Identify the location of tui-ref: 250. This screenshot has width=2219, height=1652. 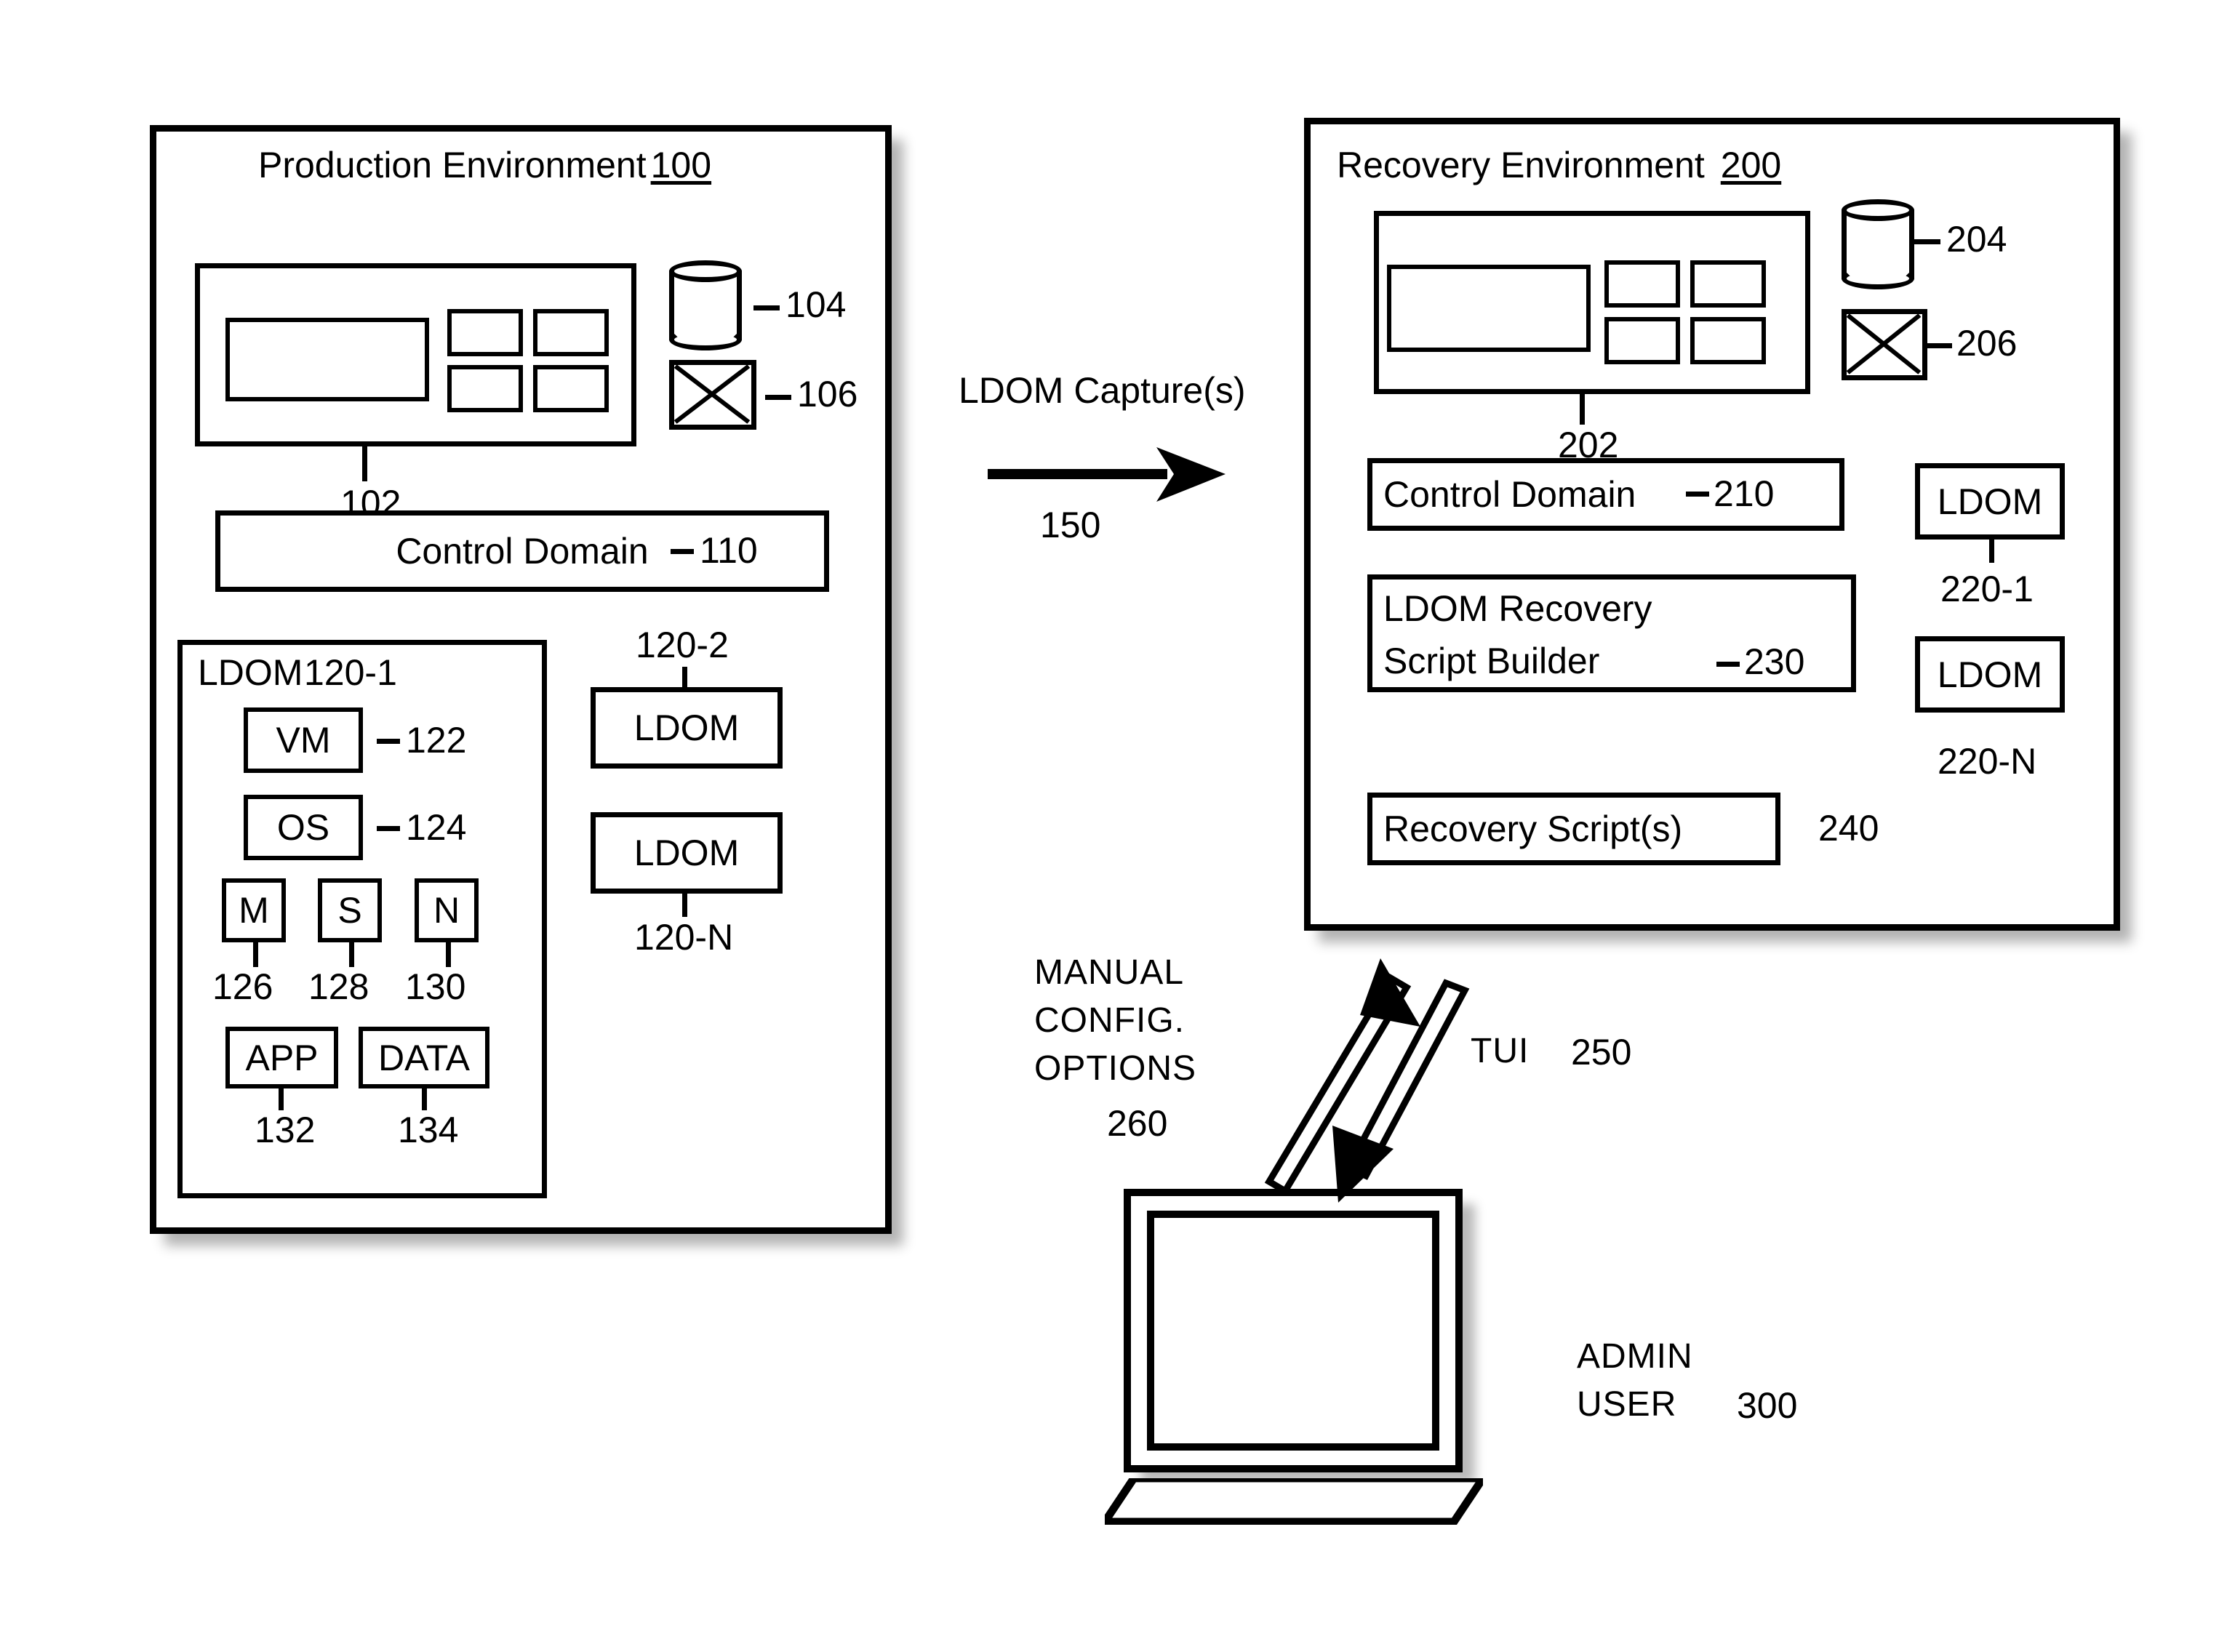
(1601, 1052).